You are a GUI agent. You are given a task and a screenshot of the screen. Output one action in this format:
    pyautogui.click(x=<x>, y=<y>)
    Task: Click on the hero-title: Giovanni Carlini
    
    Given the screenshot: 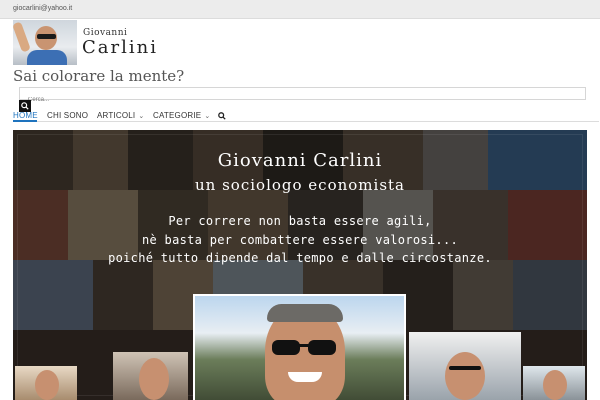 What is the action you would take?
    pyautogui.click(x=300, y=160)
    